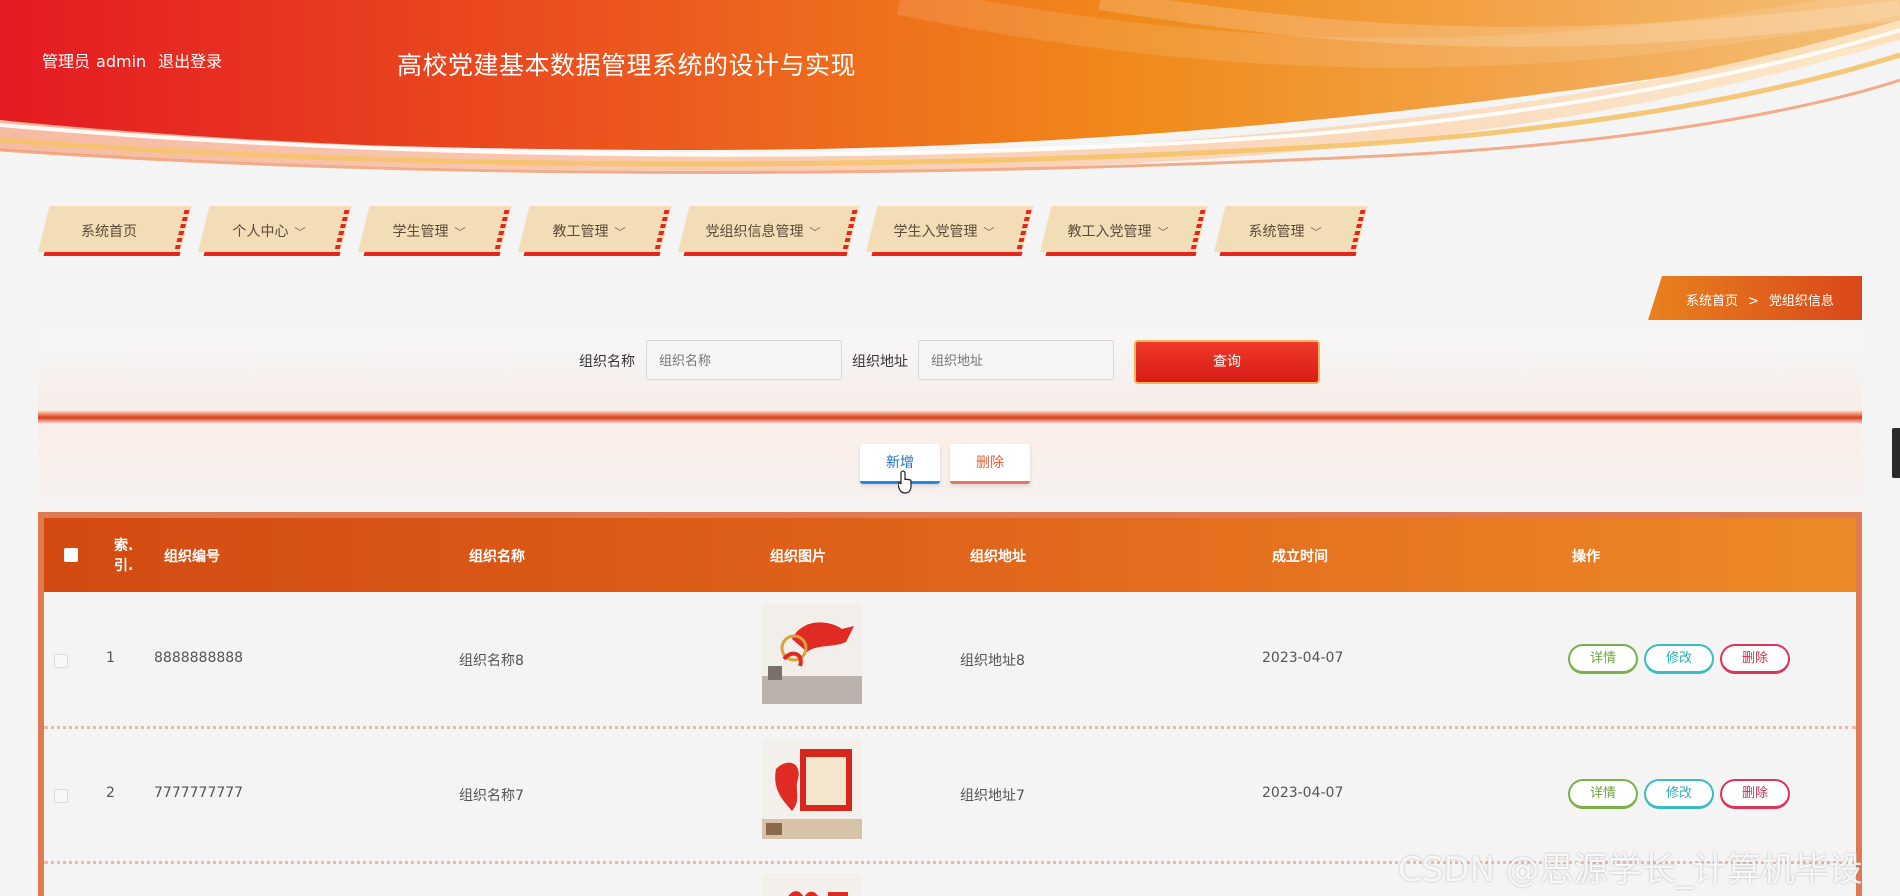 The height and width of the screenshot is (896, 1900). Describe the element at coordinates (121, 61) in the screenshot. I see `user-name: admin` at that location.